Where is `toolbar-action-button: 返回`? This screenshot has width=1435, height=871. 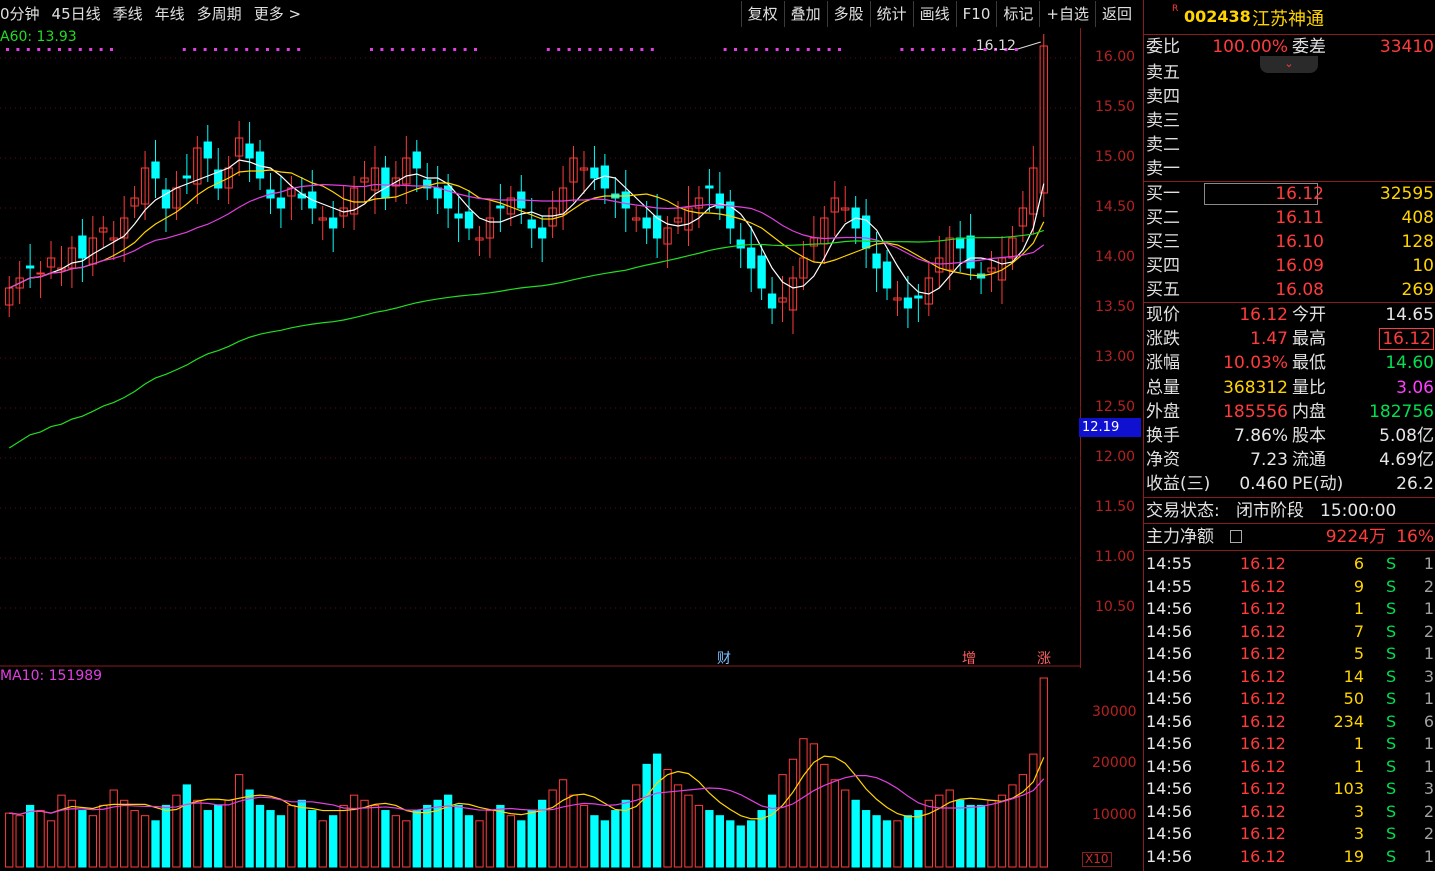
toolbar-action-button: 返回 is located at coordinates (1116, 14).